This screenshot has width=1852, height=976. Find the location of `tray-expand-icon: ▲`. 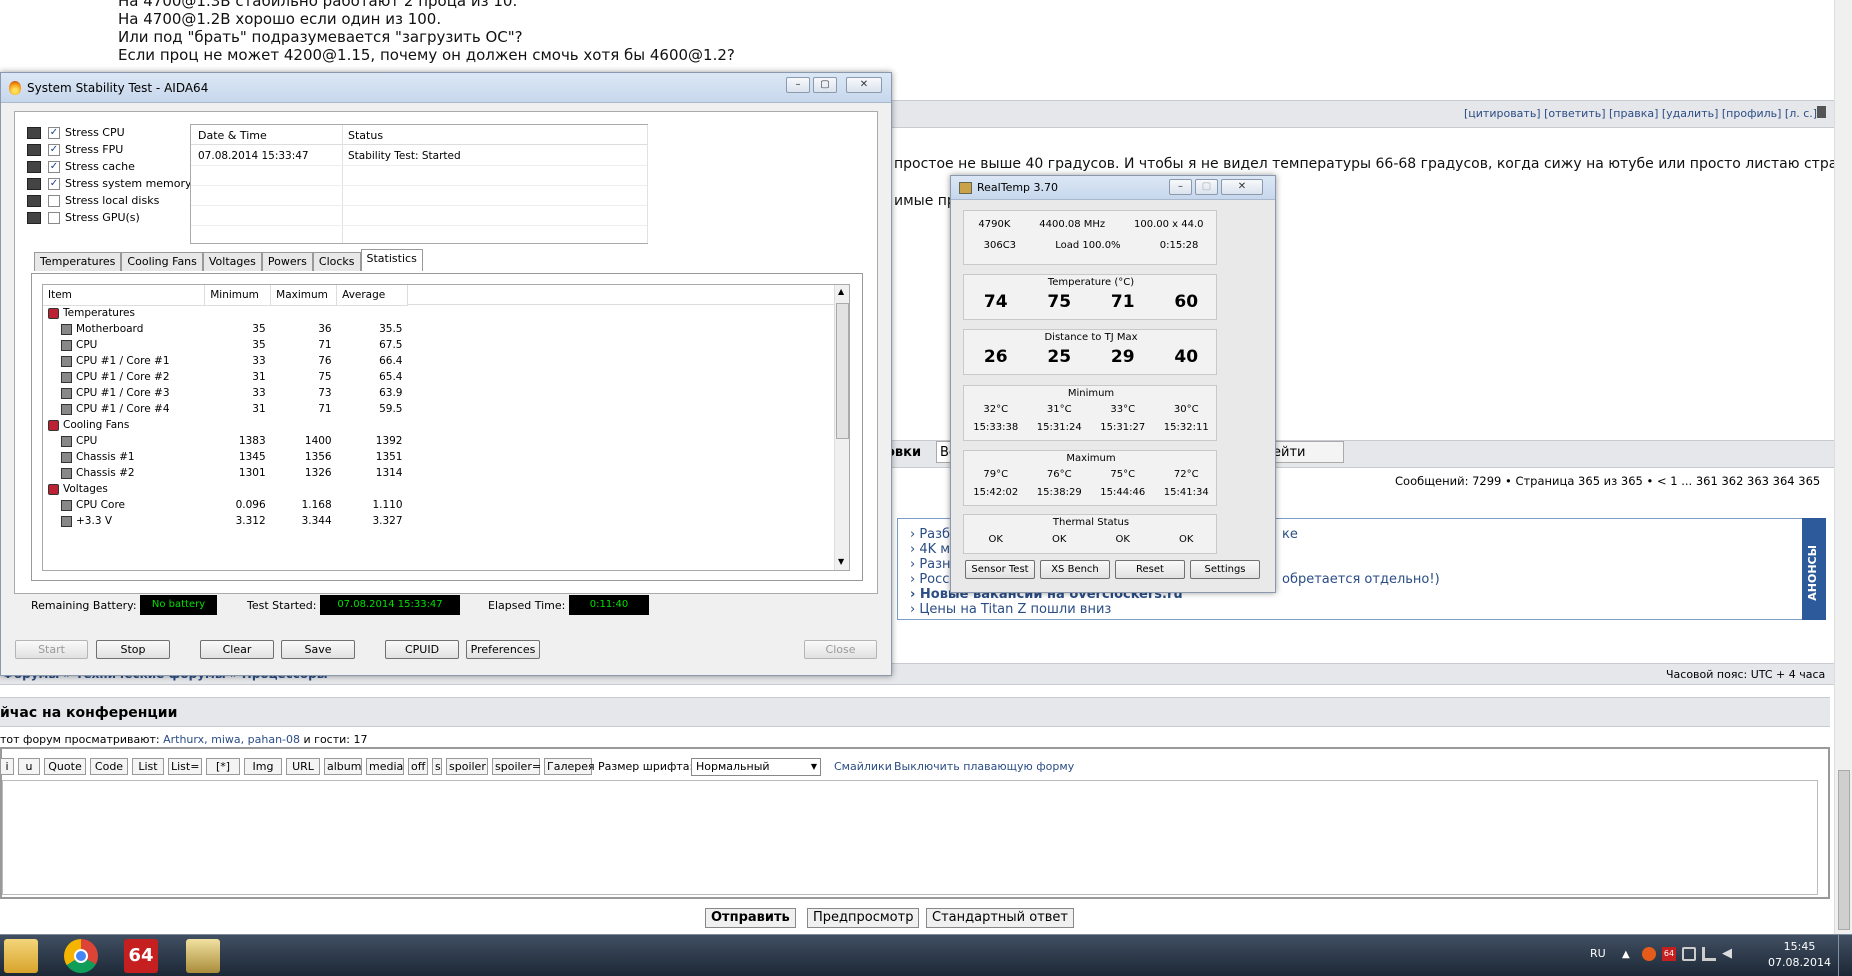

tray-expand-icon: ▲ is located at coordinates (1626, 954).